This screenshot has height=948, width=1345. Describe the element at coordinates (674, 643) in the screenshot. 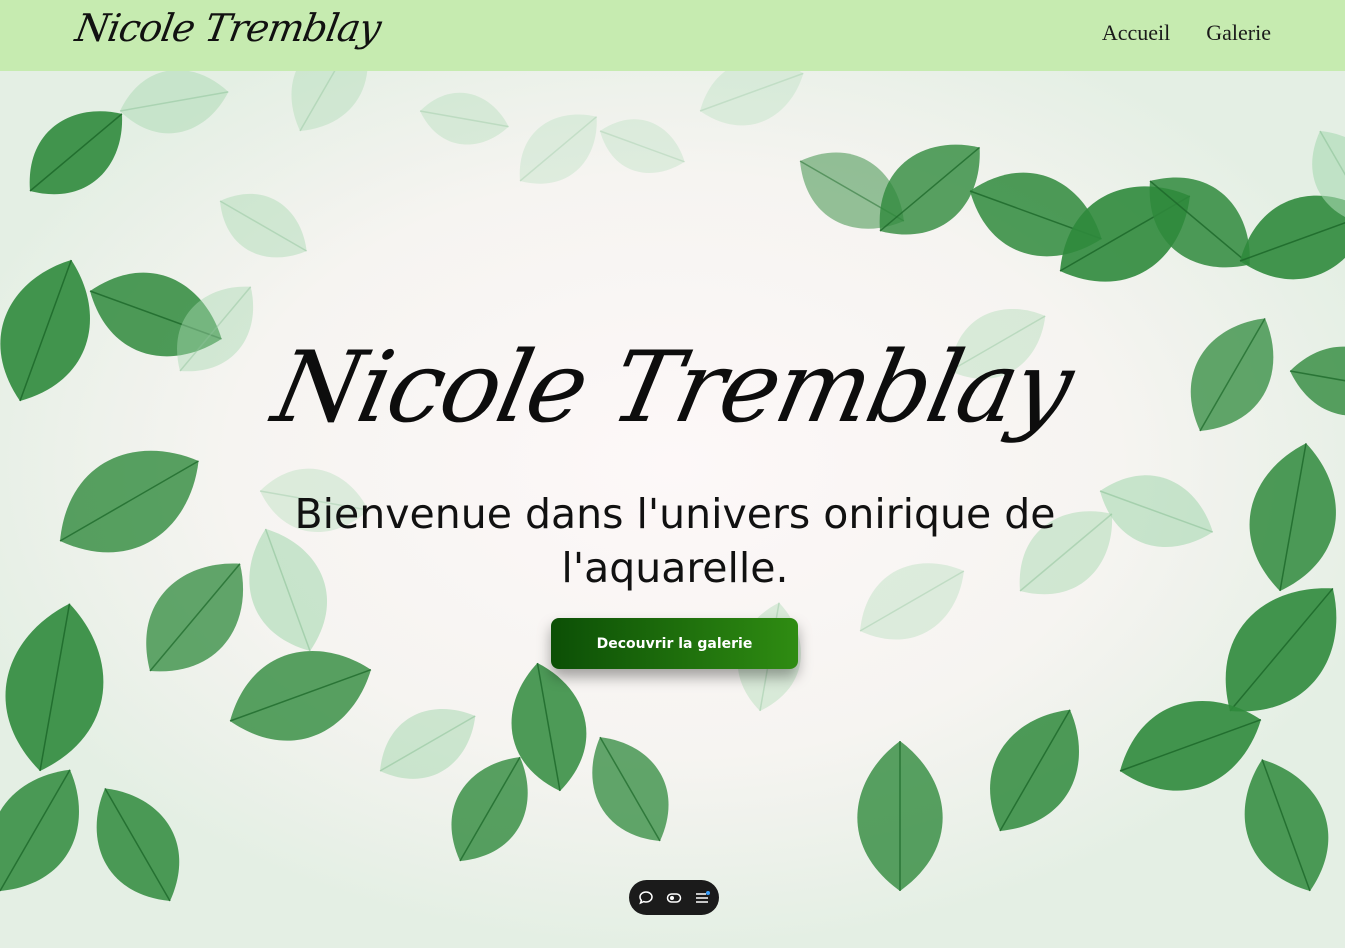

I see `discover-gallery-button: Decouvrir la galerie` at that location.